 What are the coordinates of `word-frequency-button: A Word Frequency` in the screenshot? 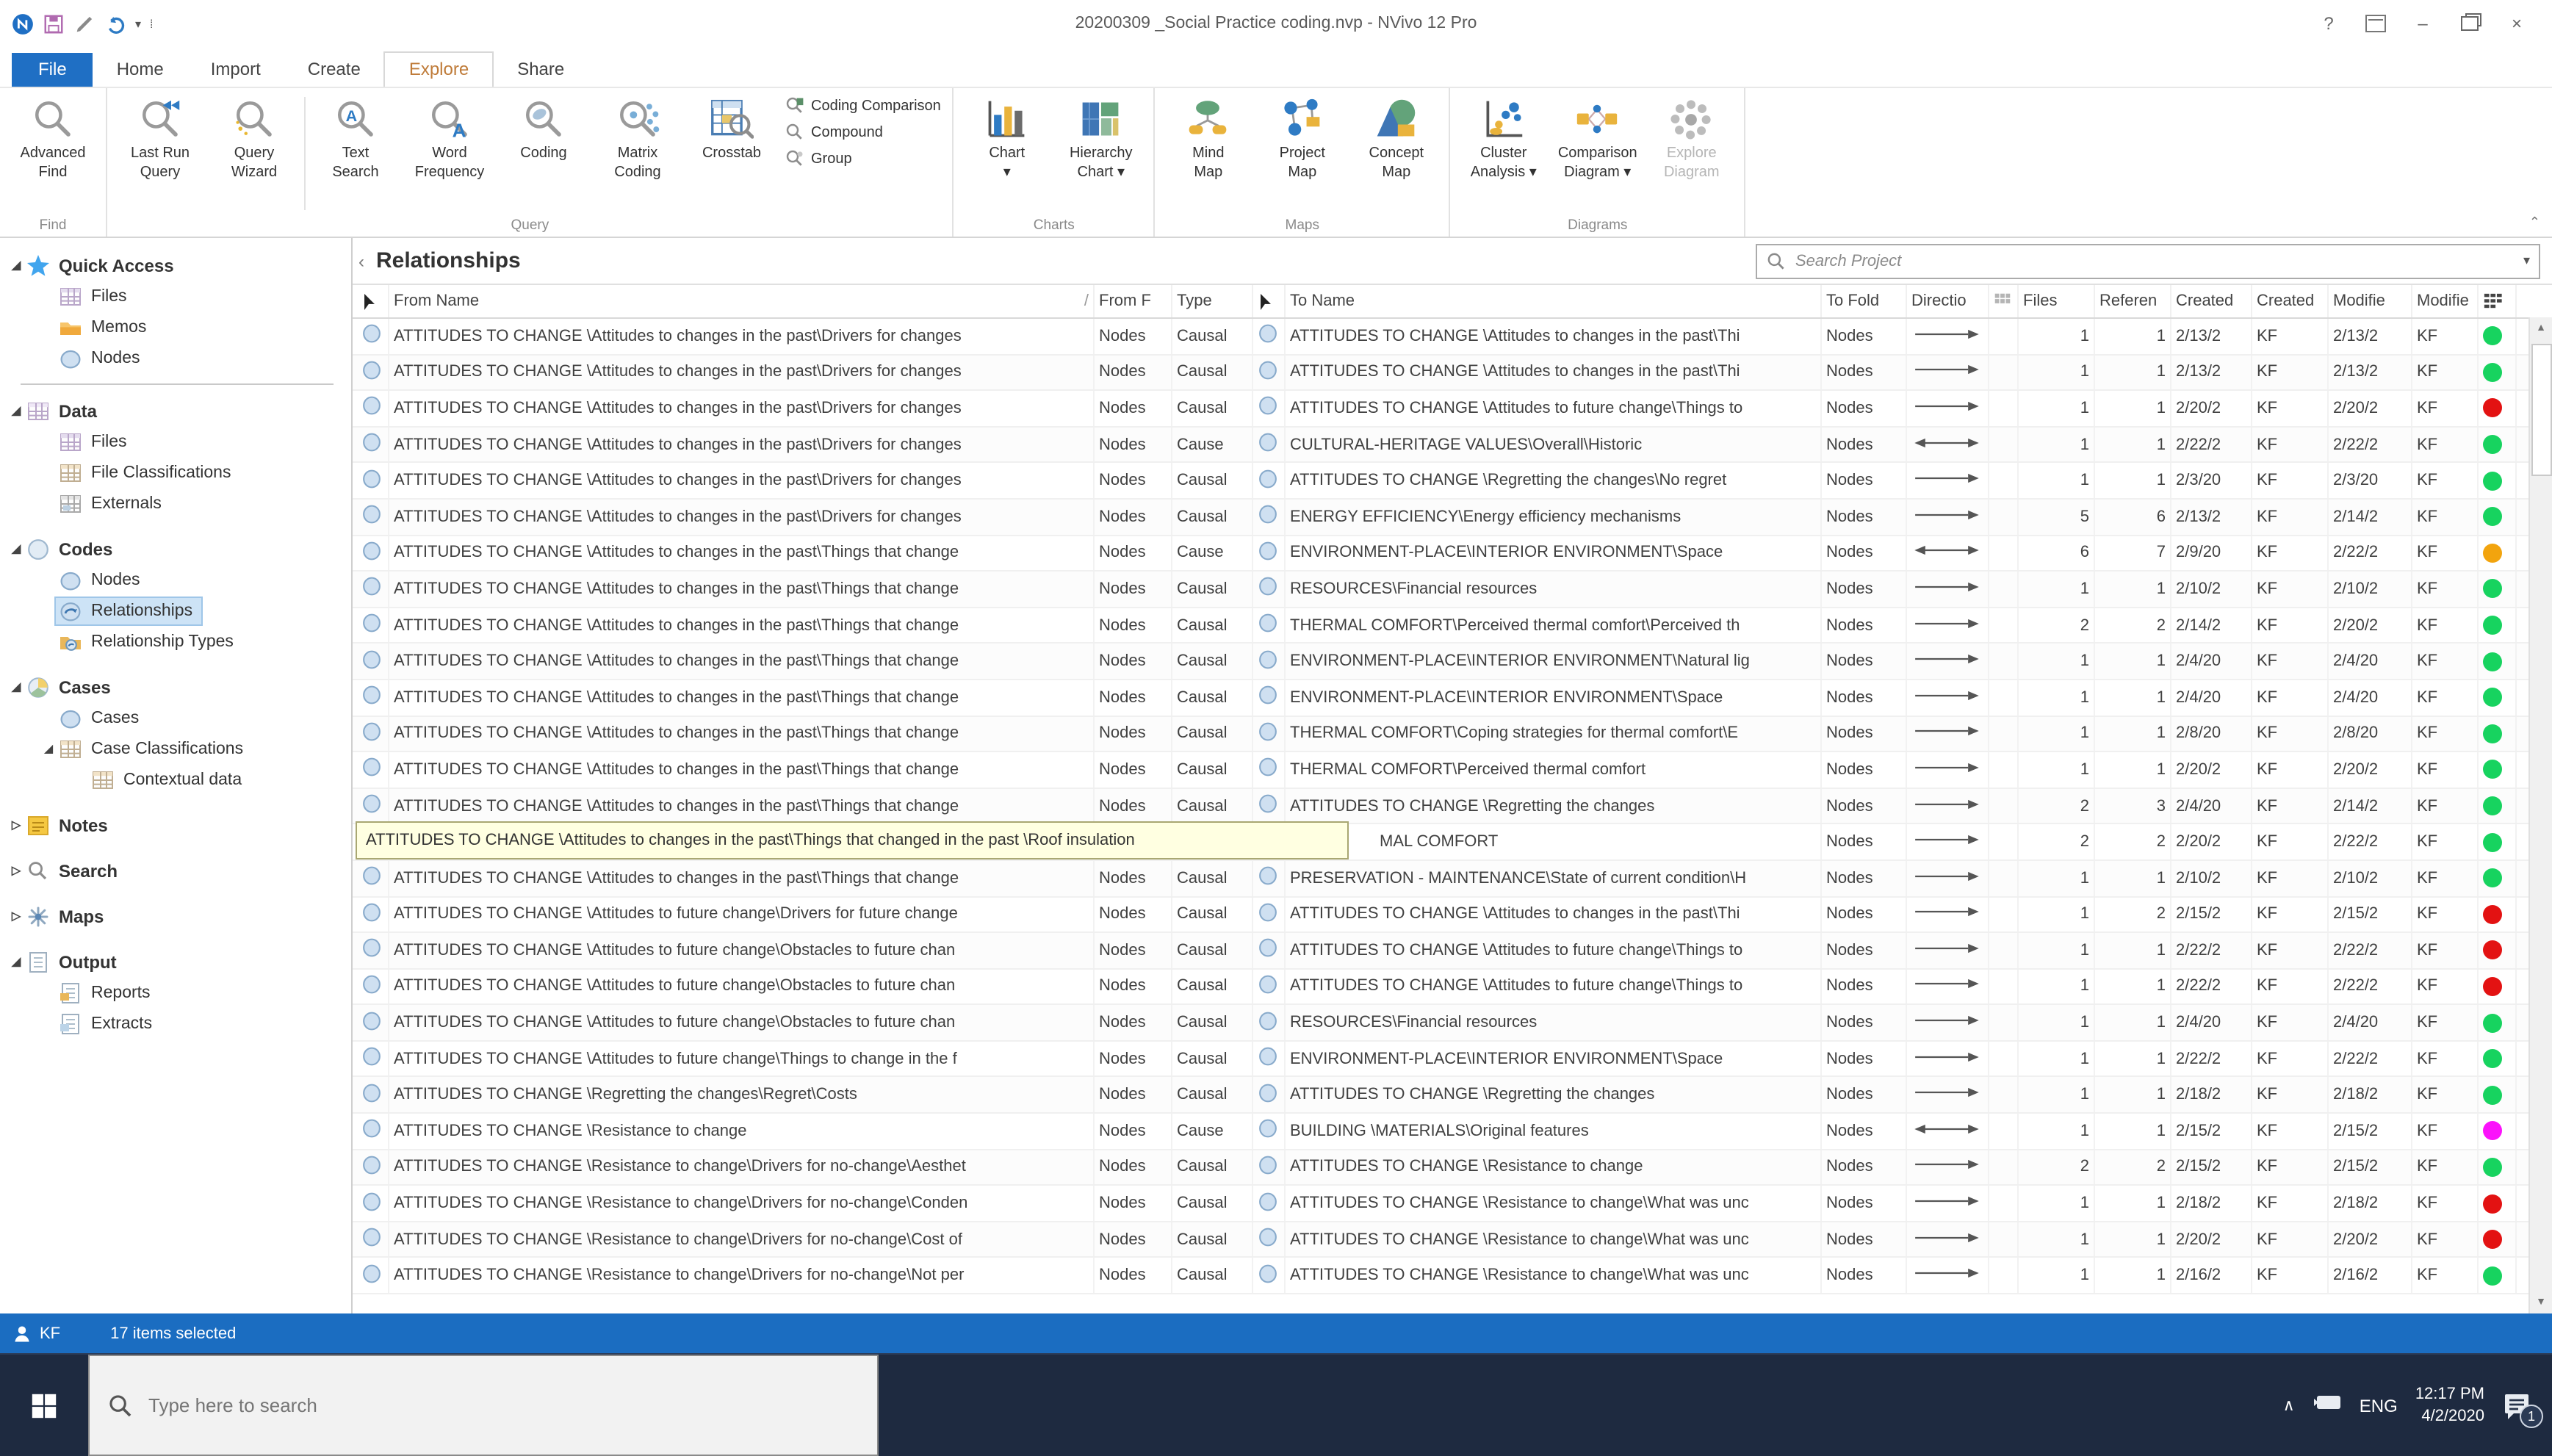 It's located at (450, 153).